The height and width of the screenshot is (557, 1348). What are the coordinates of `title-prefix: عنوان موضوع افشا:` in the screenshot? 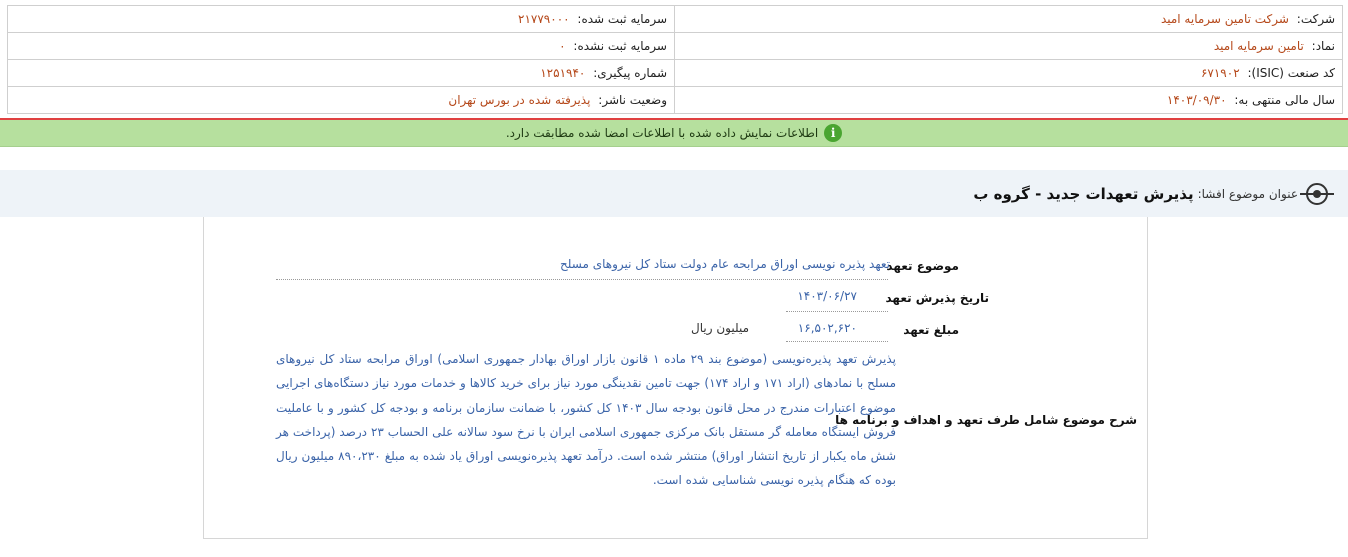 It's located at (1247, 193).